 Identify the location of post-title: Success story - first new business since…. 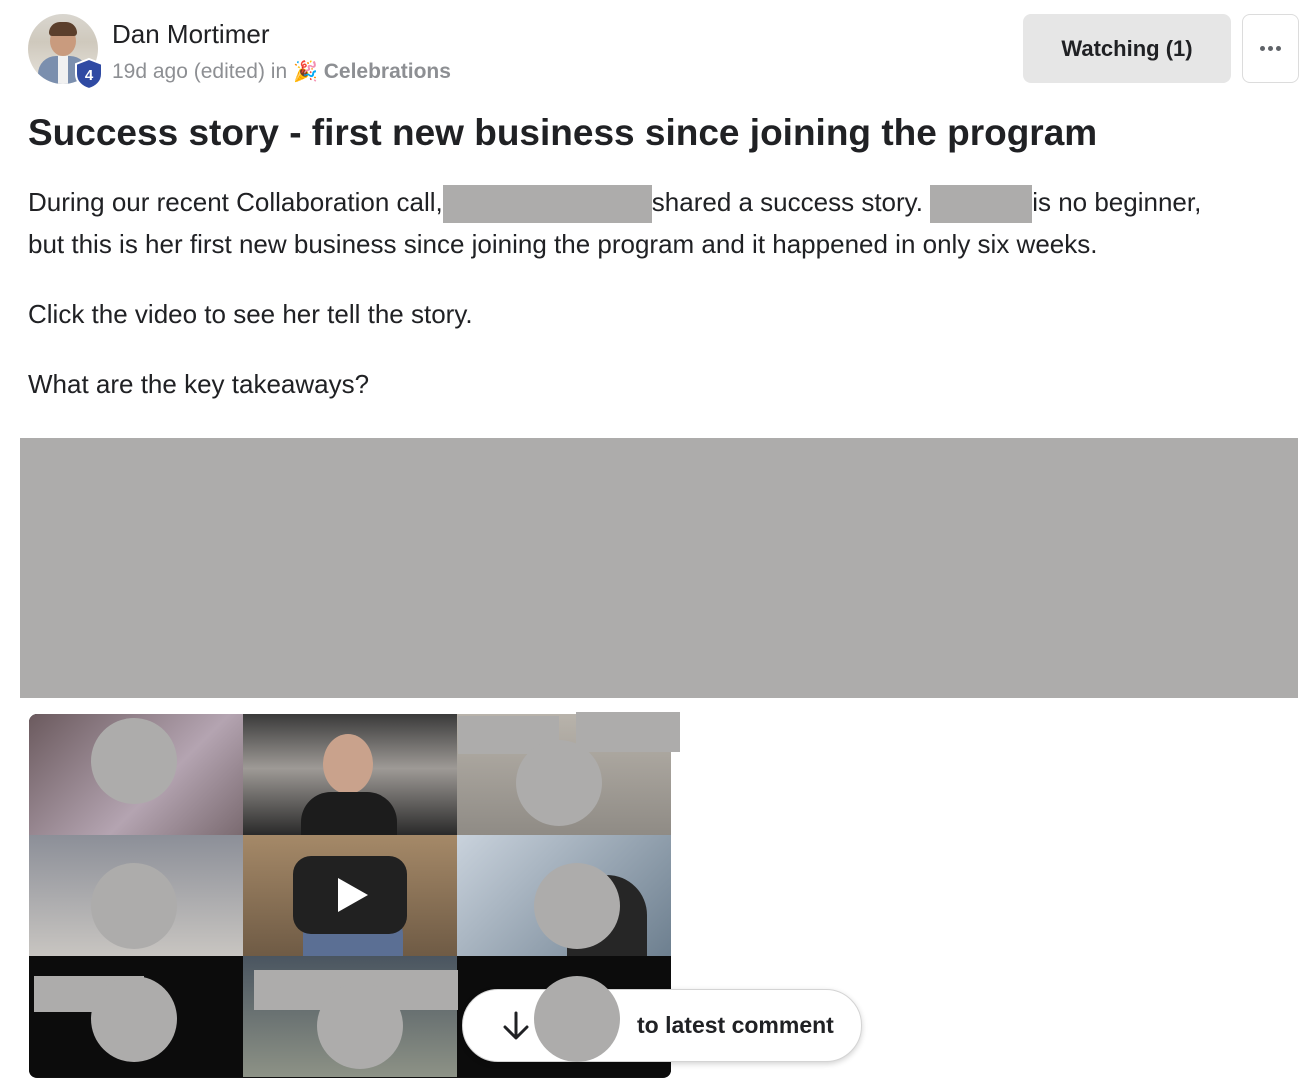
(563, 132).